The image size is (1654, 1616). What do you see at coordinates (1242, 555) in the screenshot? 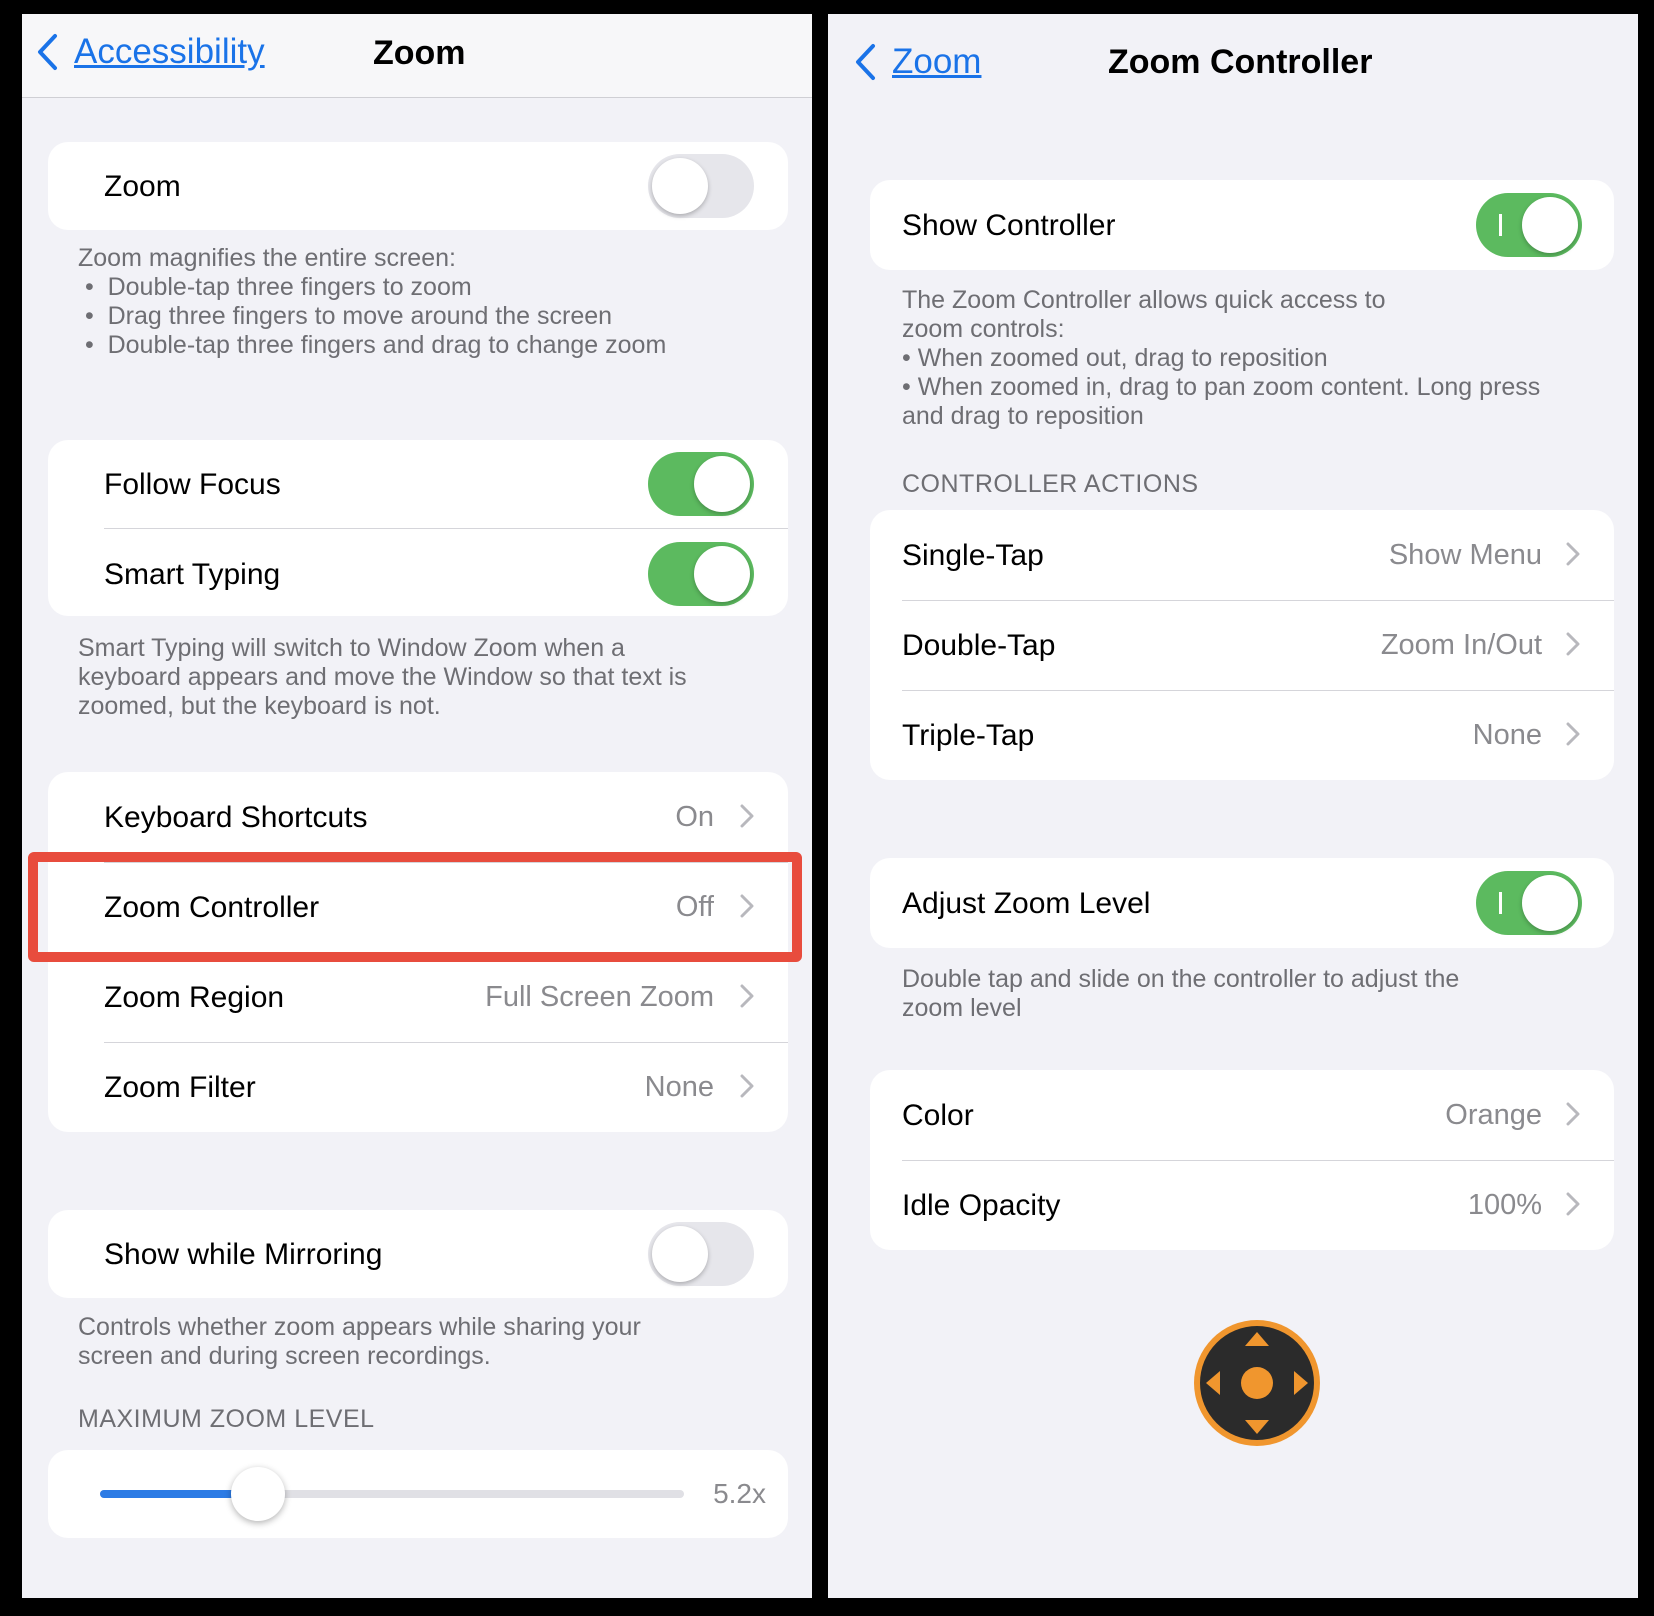
I see `single-tap-row: Single-Tap Show Menu` at bounding box center [1242, 555].